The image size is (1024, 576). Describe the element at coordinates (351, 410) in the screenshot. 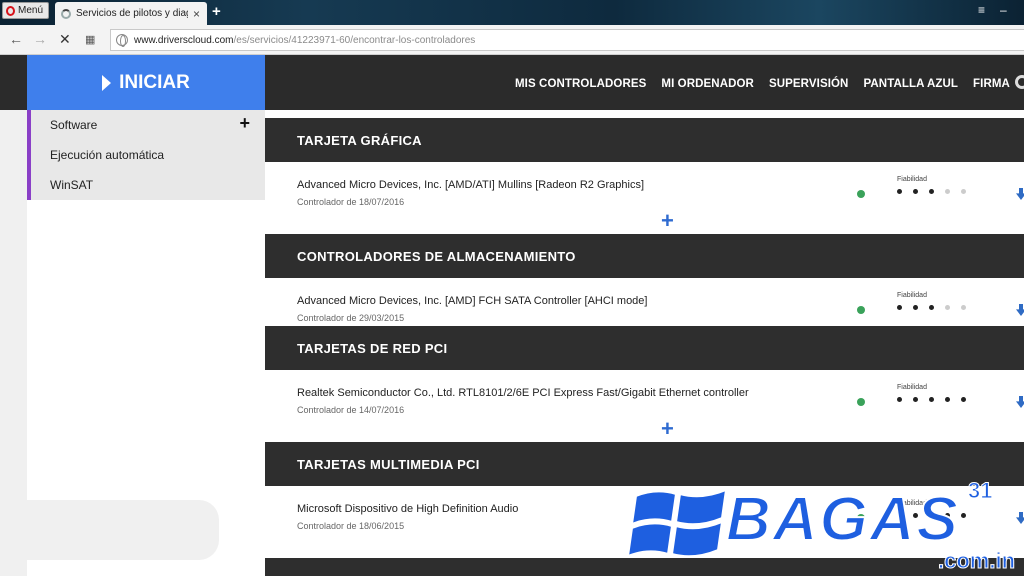

I see `driver-date: Controlador de 14/07/2016` at that location.